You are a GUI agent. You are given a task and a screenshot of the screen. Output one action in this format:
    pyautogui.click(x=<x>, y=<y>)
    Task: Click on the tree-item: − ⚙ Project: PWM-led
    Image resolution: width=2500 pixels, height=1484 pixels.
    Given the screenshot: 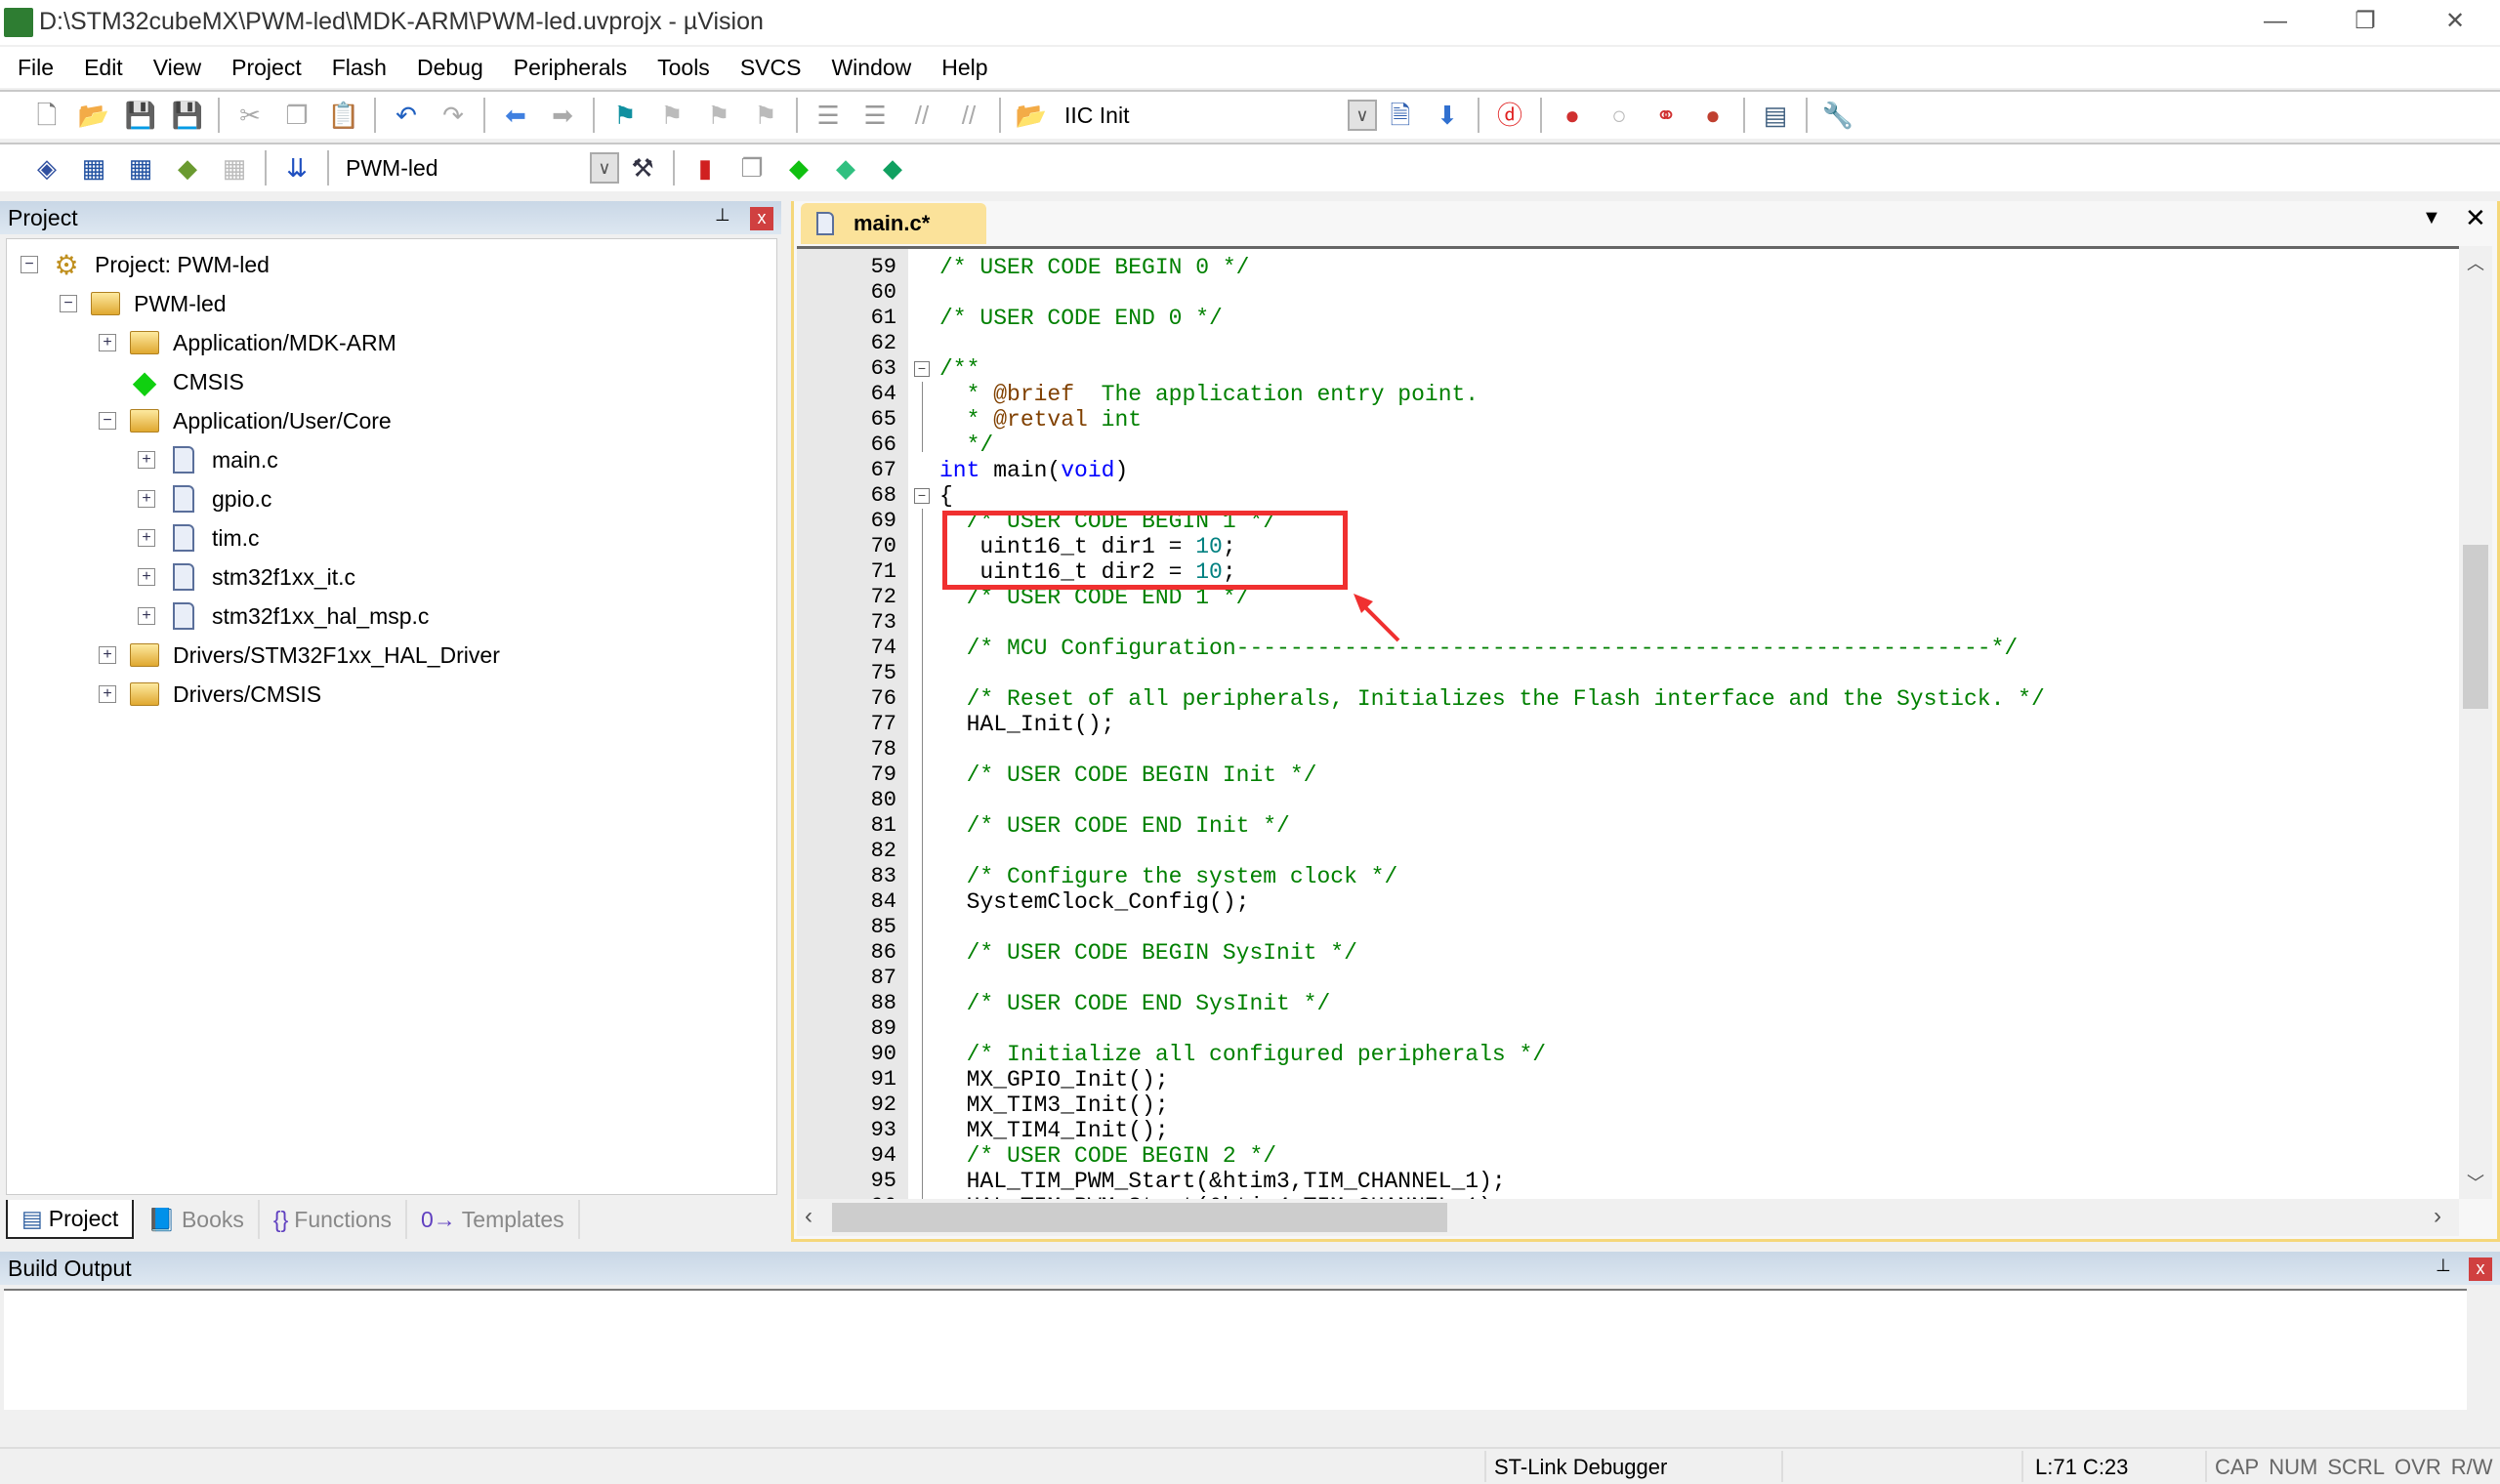 What is the action you would take?
    pyautogui.click(x=145, y=264)
    